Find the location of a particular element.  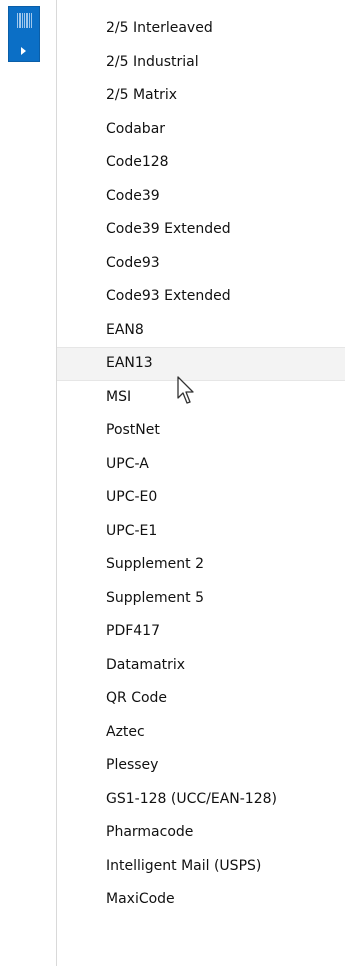

menu-item-upc-a: UPC-A is located at coordinates (201, 465).